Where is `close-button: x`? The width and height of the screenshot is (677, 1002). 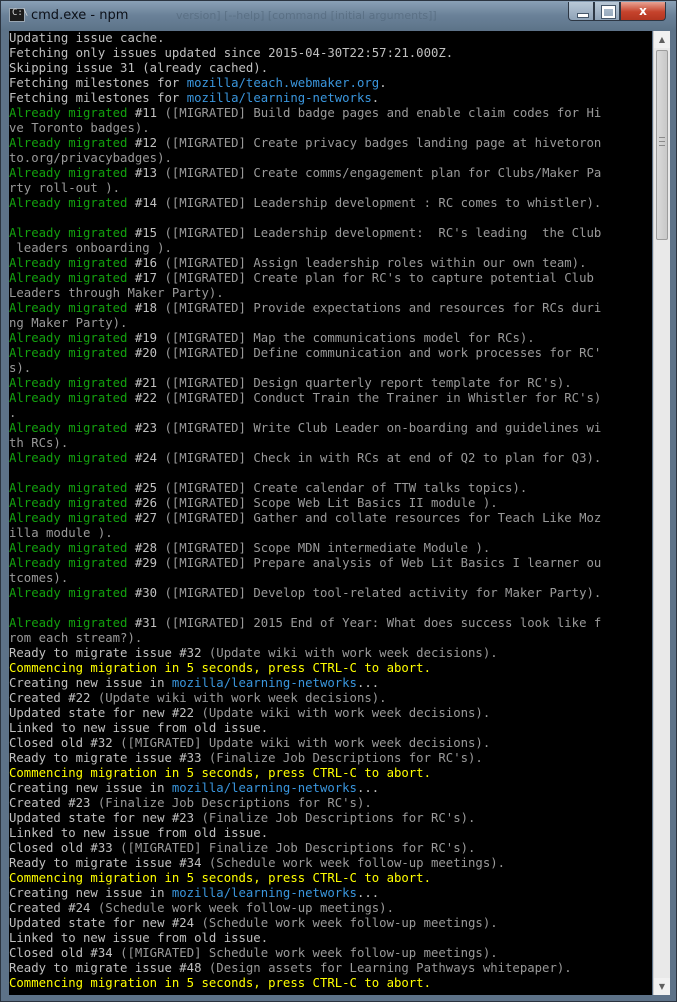
close-button: x is located at coordinates (643, 11).